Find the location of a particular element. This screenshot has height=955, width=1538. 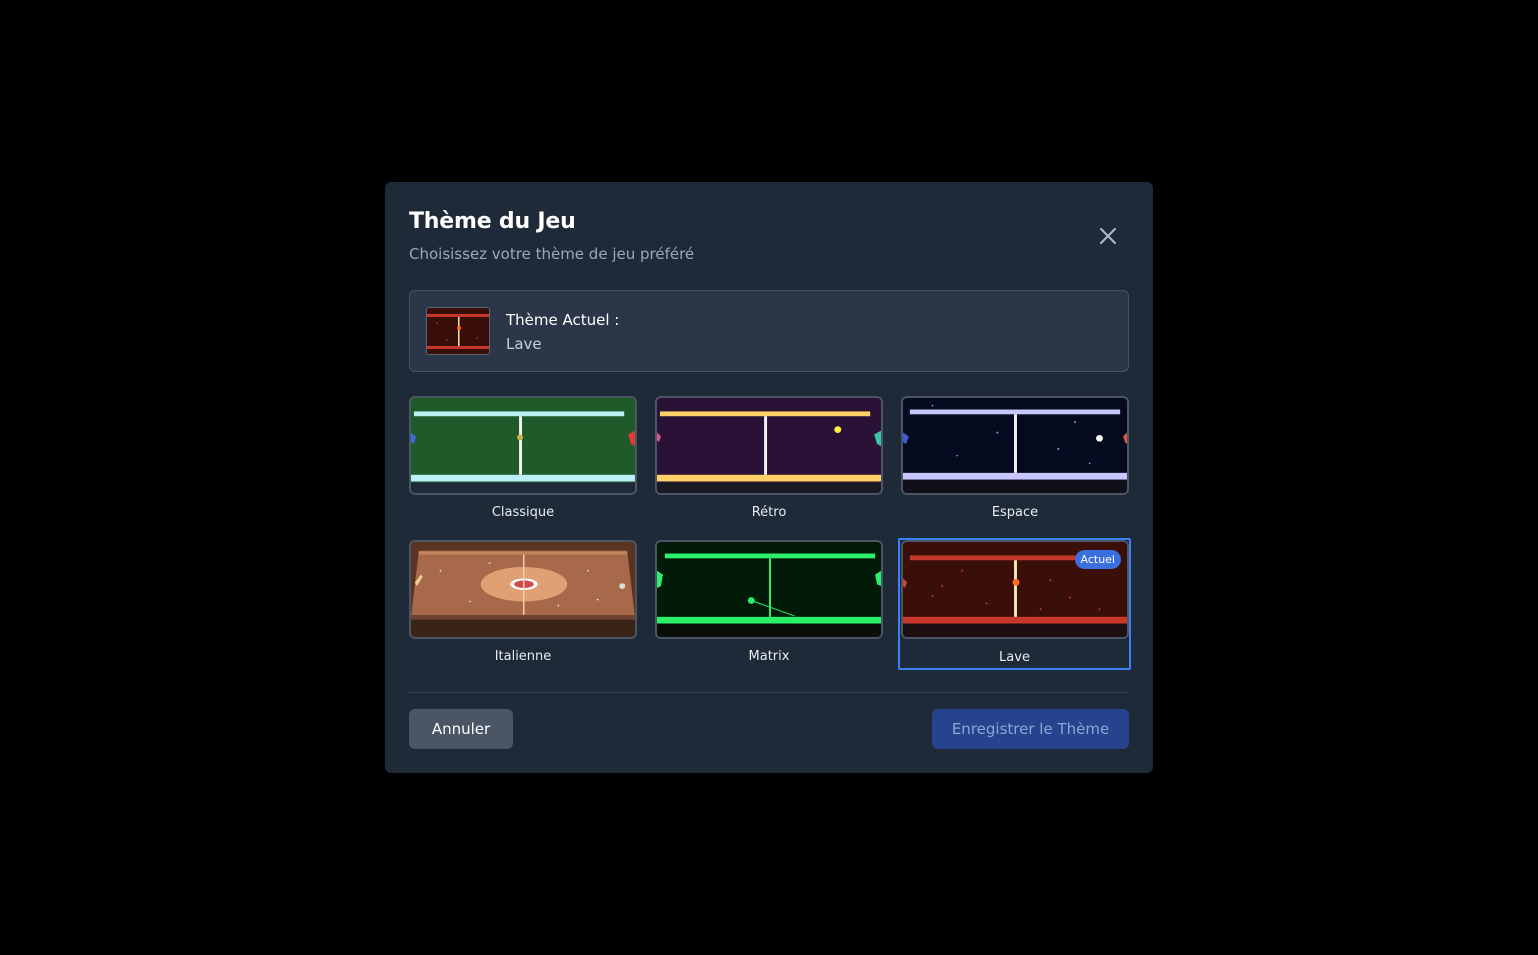

current-theme-value: Lave is located at coordinates (524, 344).